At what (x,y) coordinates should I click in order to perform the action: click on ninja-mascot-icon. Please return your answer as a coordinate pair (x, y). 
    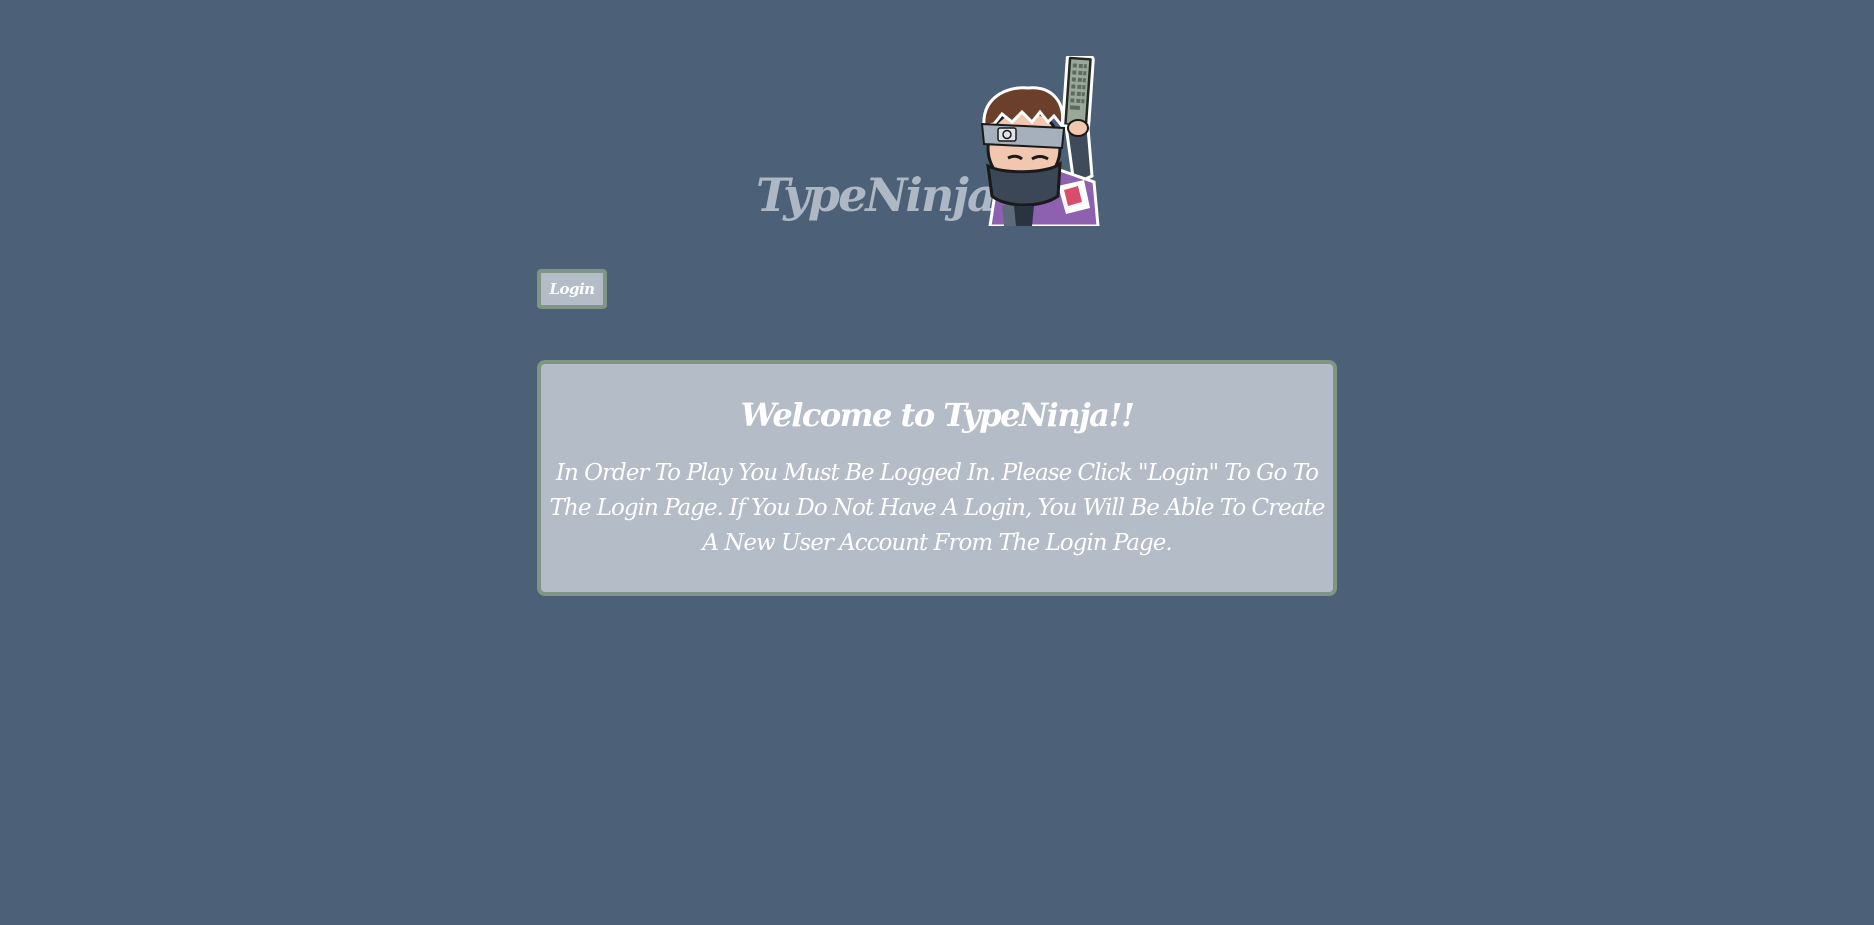
    Looking at the image, I should click on (1040, 141).